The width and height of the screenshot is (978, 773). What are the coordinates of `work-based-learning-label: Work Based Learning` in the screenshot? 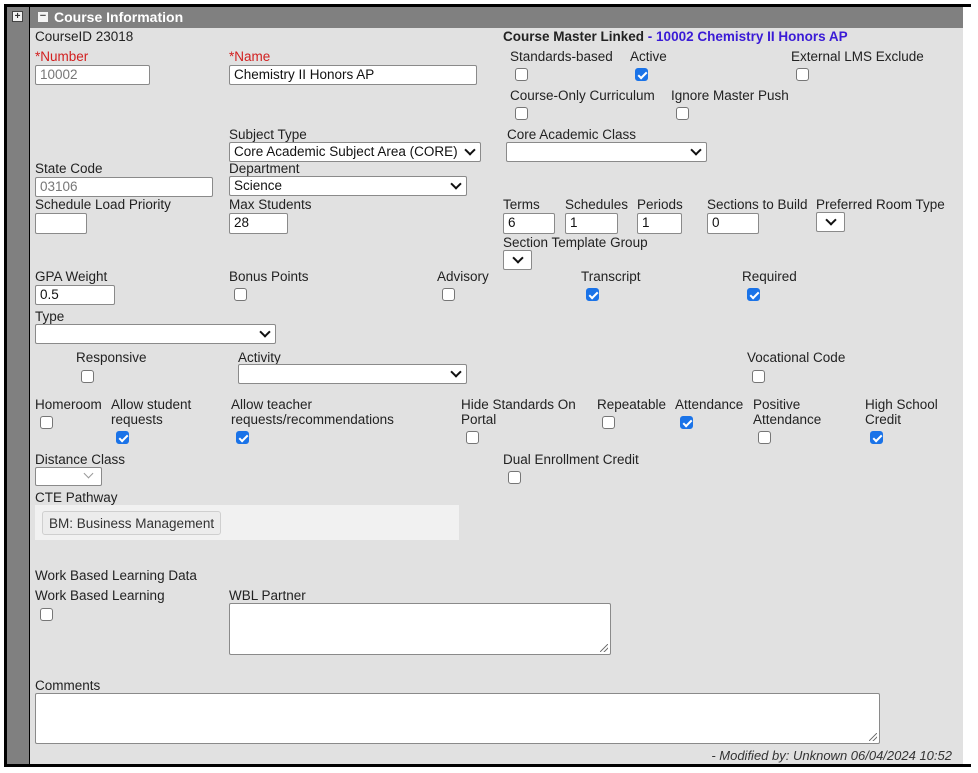 It's located at (100, 595).